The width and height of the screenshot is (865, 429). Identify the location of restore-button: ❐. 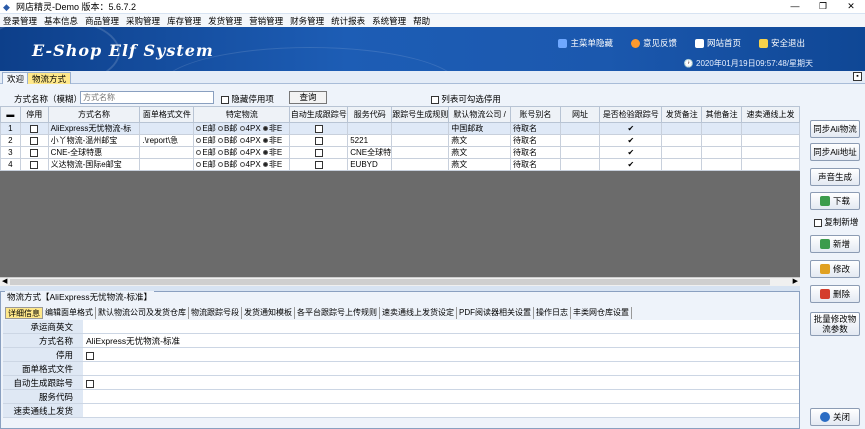
(823, 6).